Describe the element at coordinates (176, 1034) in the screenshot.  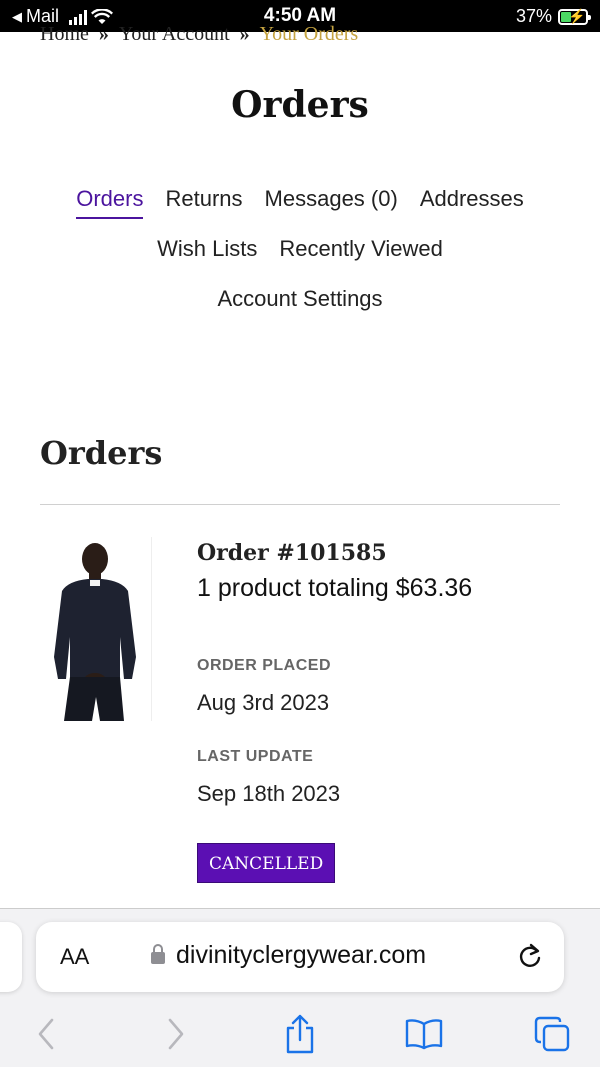
I see `forward-icon` at that location.